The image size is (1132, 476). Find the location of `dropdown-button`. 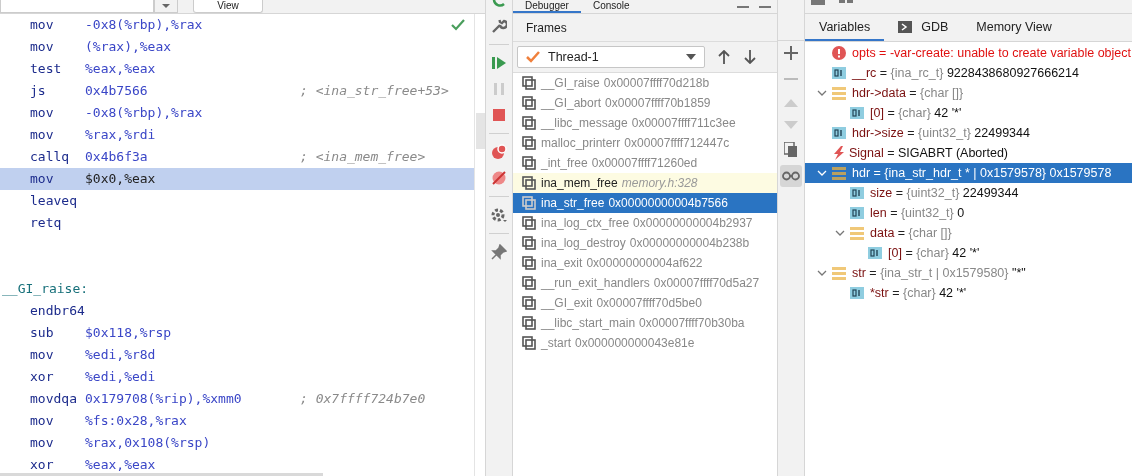

dropdown-button is located at coordinates (166, 6).